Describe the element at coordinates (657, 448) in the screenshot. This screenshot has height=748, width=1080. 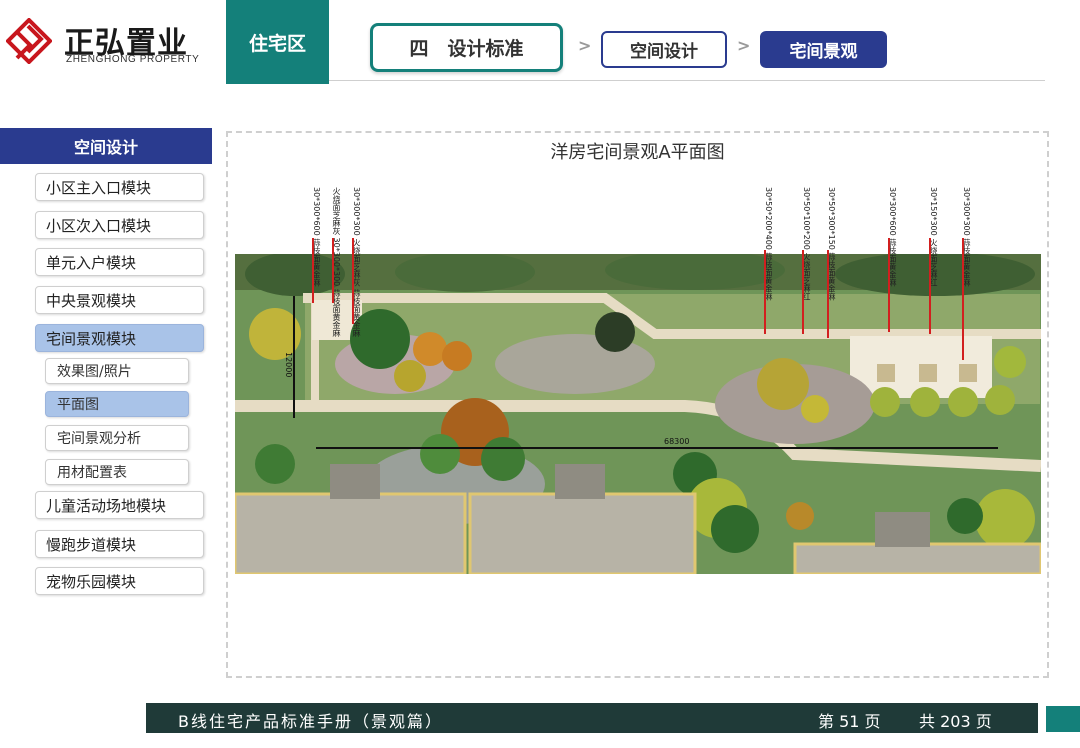
I see `dimension-line-horizontal` at that location.